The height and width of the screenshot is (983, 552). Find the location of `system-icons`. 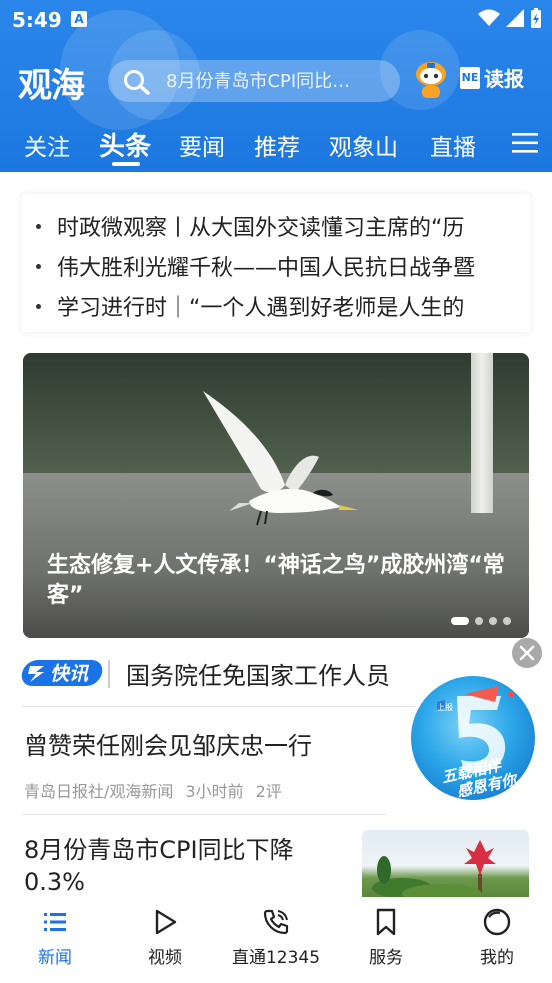

system-icons is located at coordinates (510, 18).